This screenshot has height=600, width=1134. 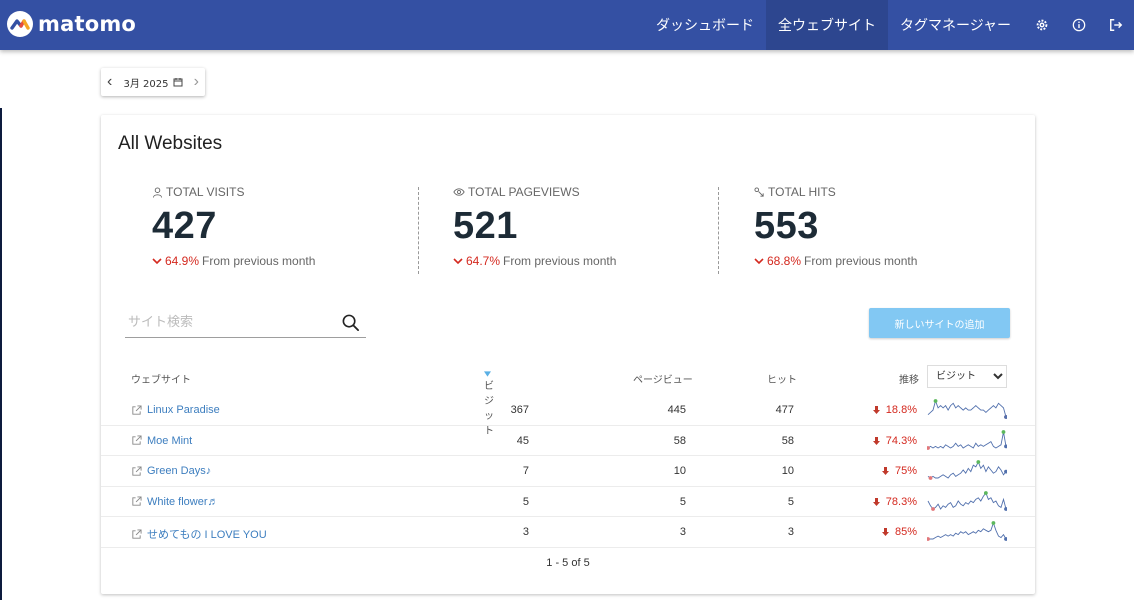 I want to click on search-icon, so click(x=350, y=325).